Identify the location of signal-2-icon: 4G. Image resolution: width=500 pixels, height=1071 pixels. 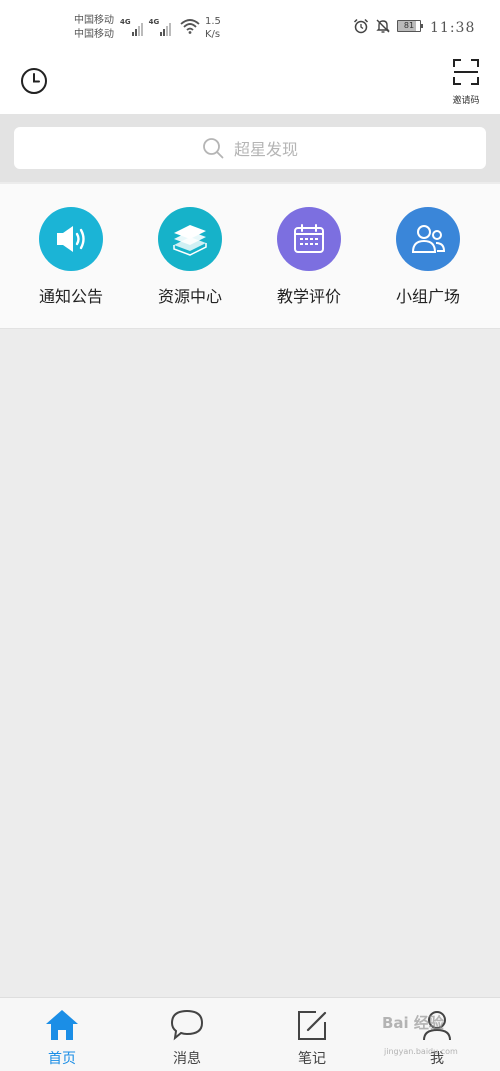
(160, 26).